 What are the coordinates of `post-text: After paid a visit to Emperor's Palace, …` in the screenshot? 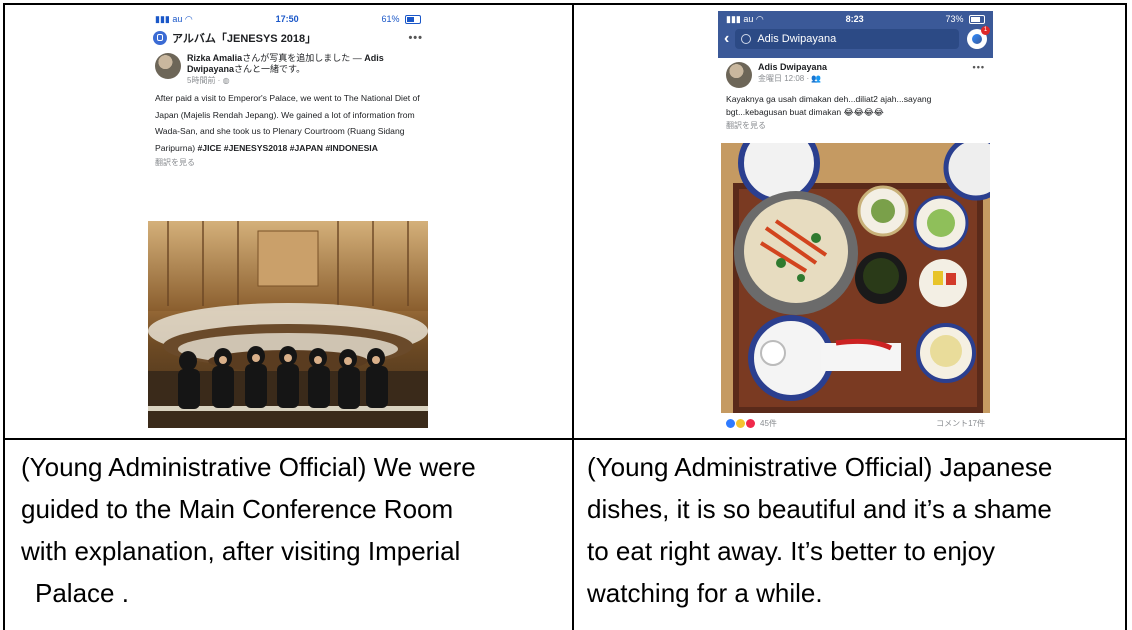 It's located at (288, 122).